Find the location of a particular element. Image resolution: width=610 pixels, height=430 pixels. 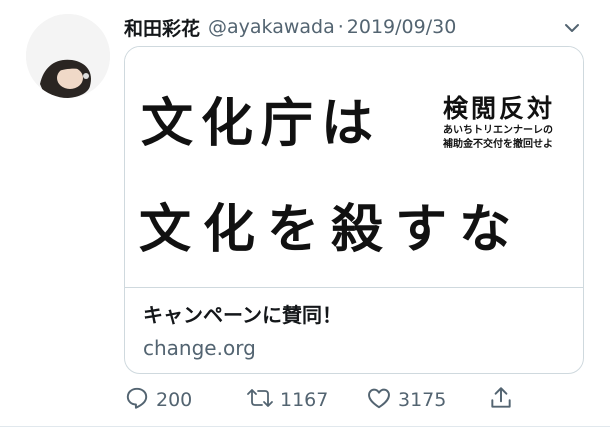

share-icon is located at coordinates (501, 400).